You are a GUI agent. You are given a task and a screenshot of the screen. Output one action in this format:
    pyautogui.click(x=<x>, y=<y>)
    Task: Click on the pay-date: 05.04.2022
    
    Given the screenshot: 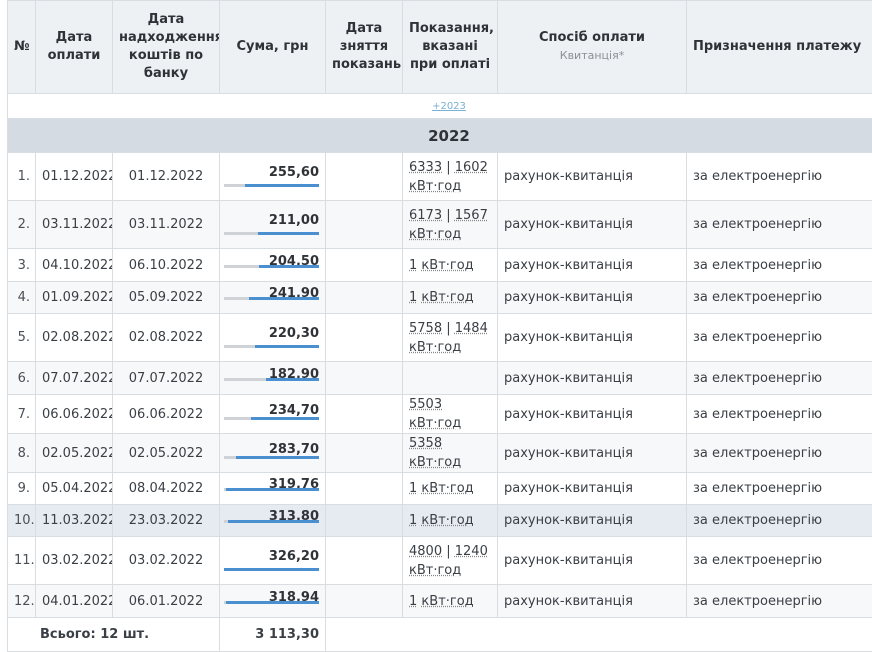 What is the action you would take?
    pyautogui.click(x=74, y=489)
    